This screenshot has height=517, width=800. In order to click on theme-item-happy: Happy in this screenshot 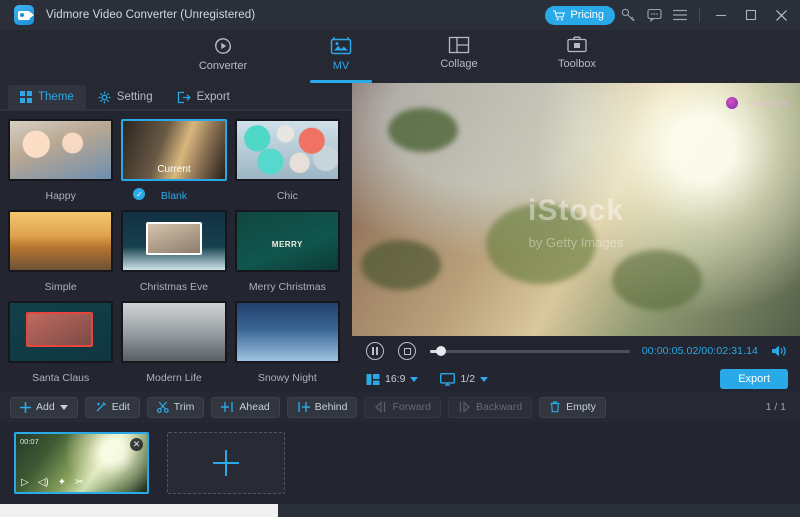, I will do `click(61, 160)`.